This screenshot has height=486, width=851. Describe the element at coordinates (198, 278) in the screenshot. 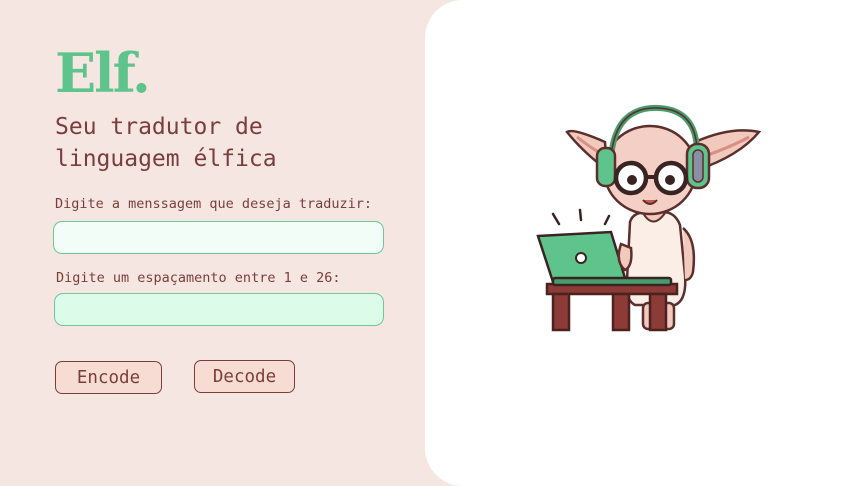

I see `shift-label: Digite um espaçamento entre 1 e 26:` at that location.